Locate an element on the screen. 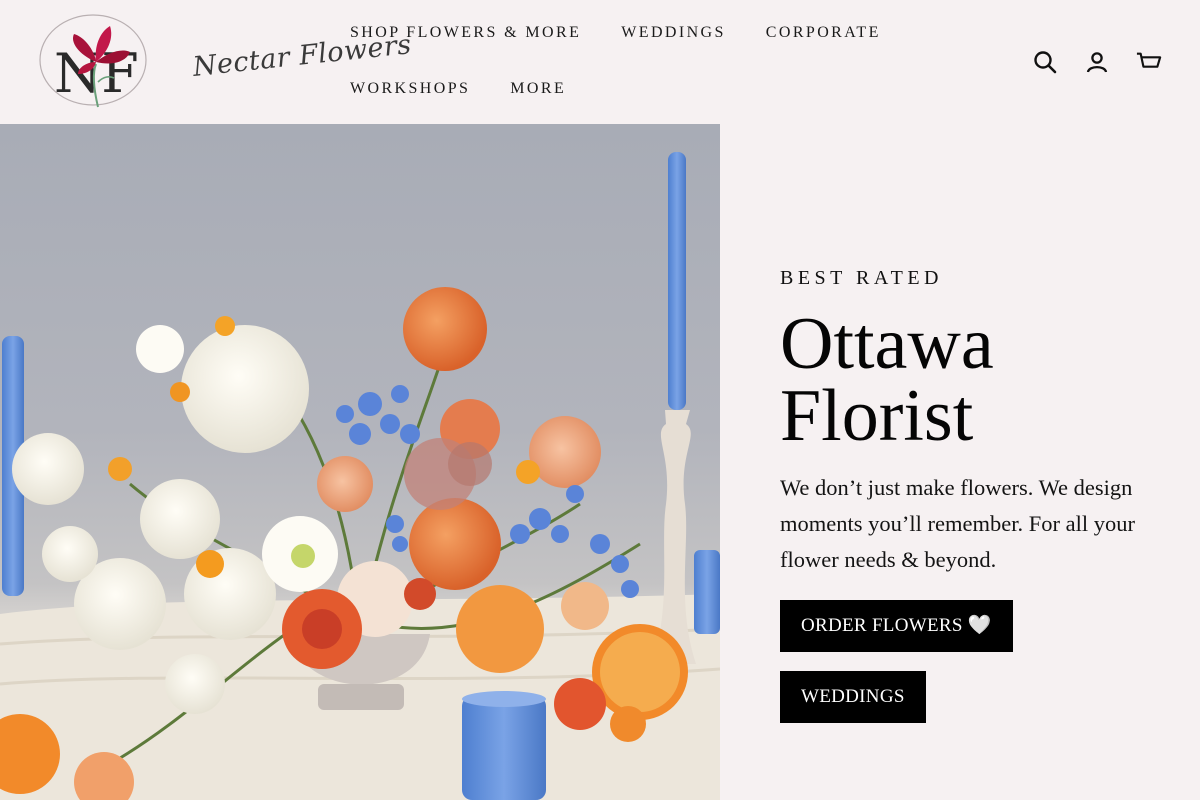 This screenshot has width=1200, height=800. nav-row-primary: SHOP FLOWERS & MORE WEDDINGS CORPORATE is located at coordinates (660, 34).